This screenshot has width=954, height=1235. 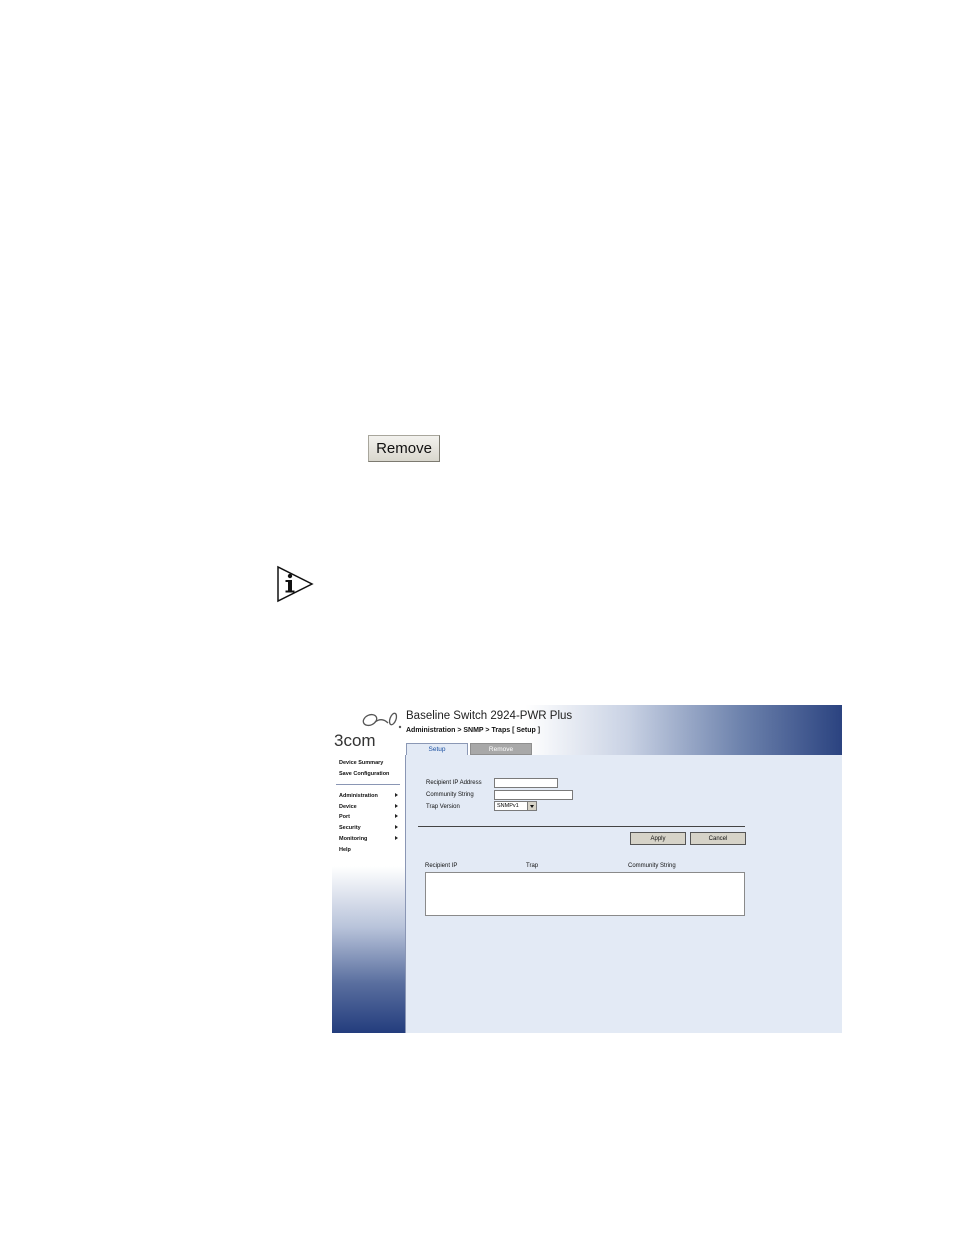 I want to click on logo-swirl-icon, so click(x=382, y=720).